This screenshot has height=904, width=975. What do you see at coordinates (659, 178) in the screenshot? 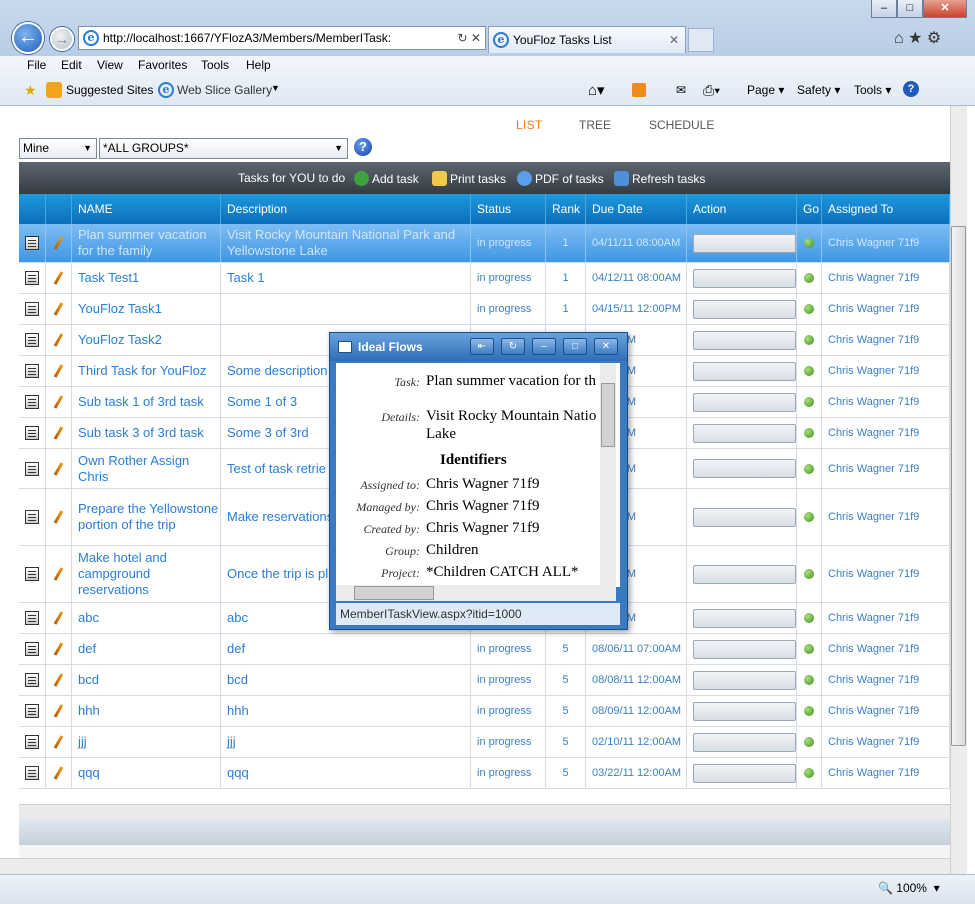
I see `refresh-tasks-button: Refresh tasks` at bounding box center [659, 178].